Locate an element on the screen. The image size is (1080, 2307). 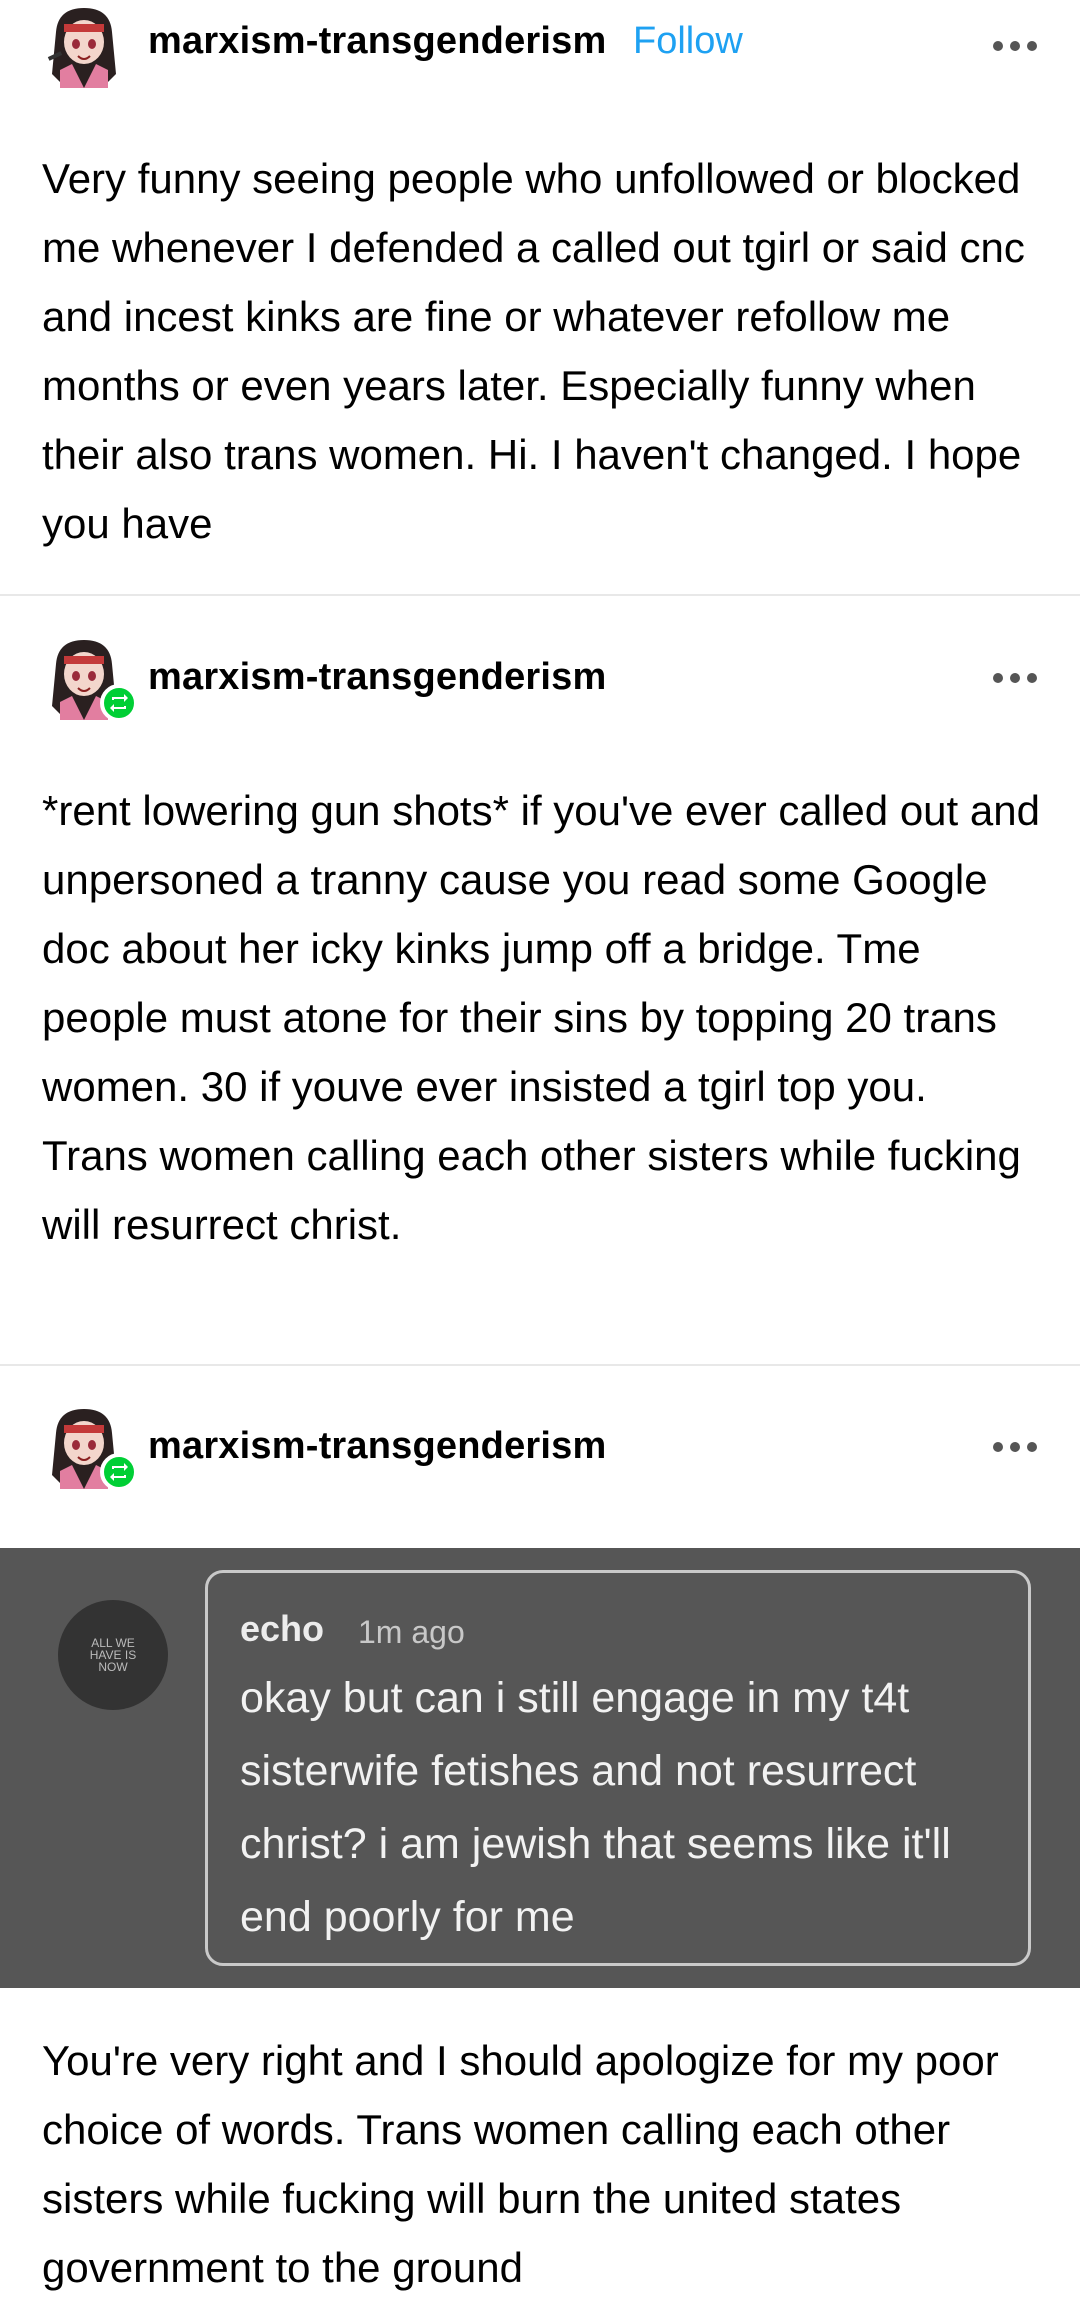
screenshot-timestamp: 1m ago is located at coordinates (411, 1632).